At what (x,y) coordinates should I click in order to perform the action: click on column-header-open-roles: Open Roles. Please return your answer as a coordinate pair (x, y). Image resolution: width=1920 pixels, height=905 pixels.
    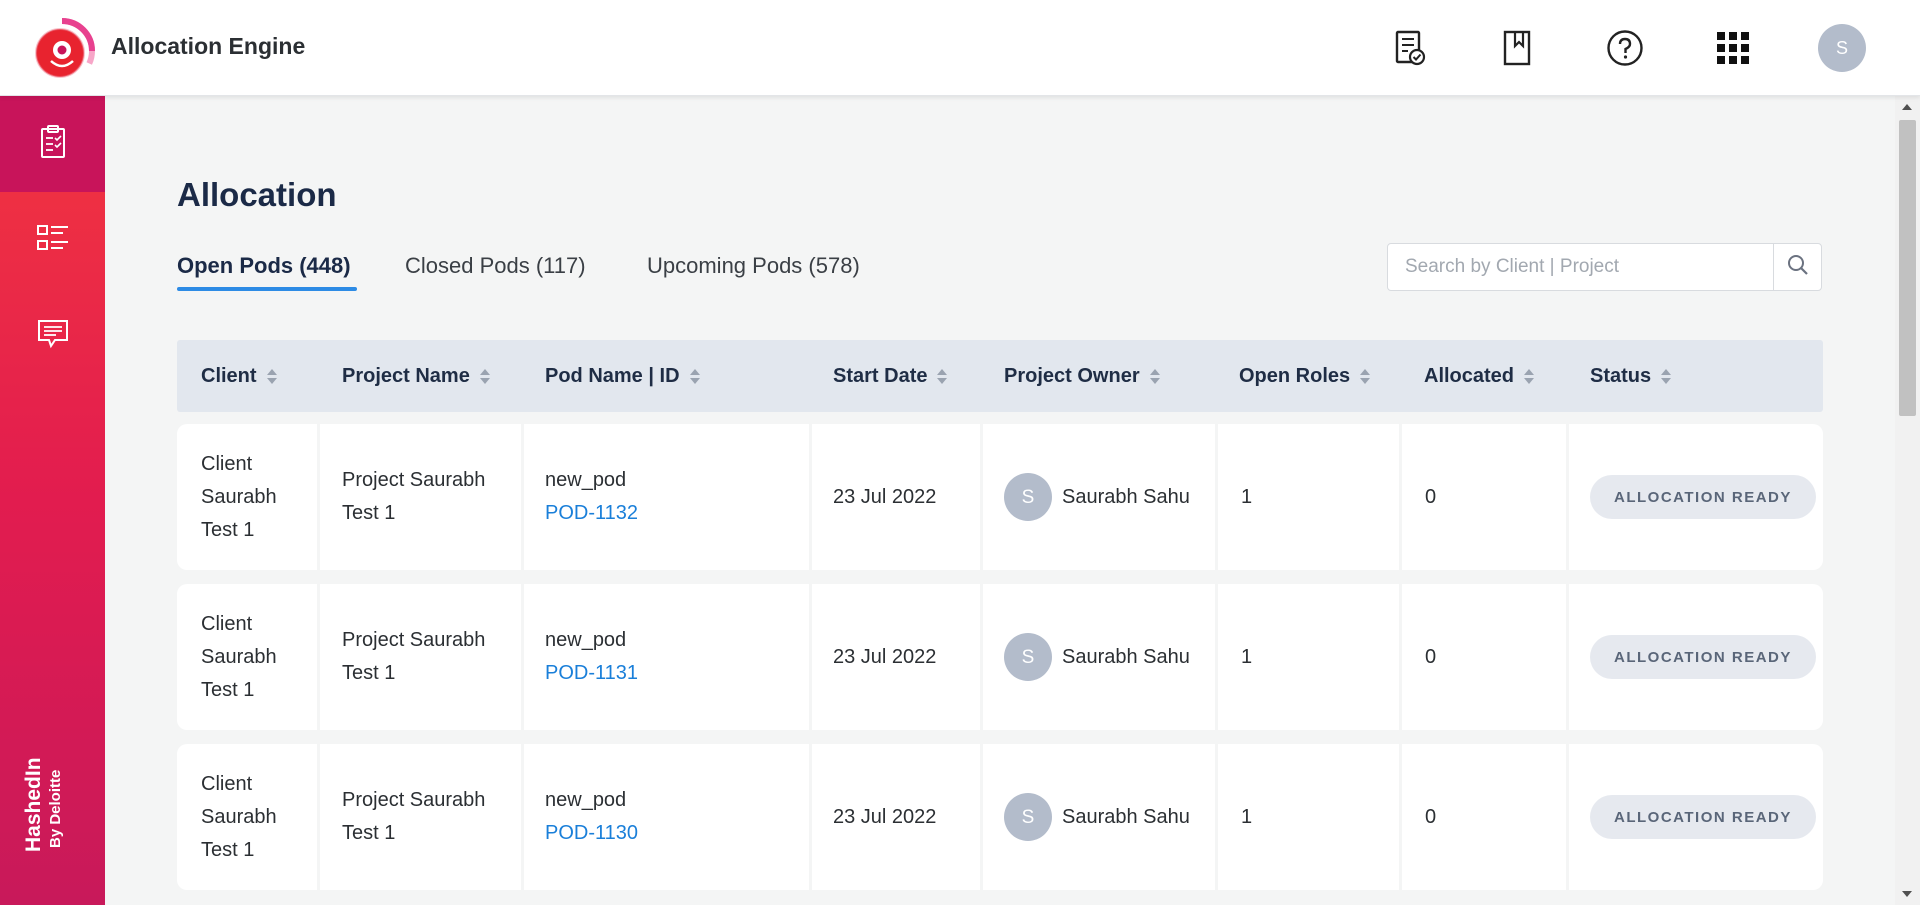
    Looking at the image, I should click on (1305, 376).